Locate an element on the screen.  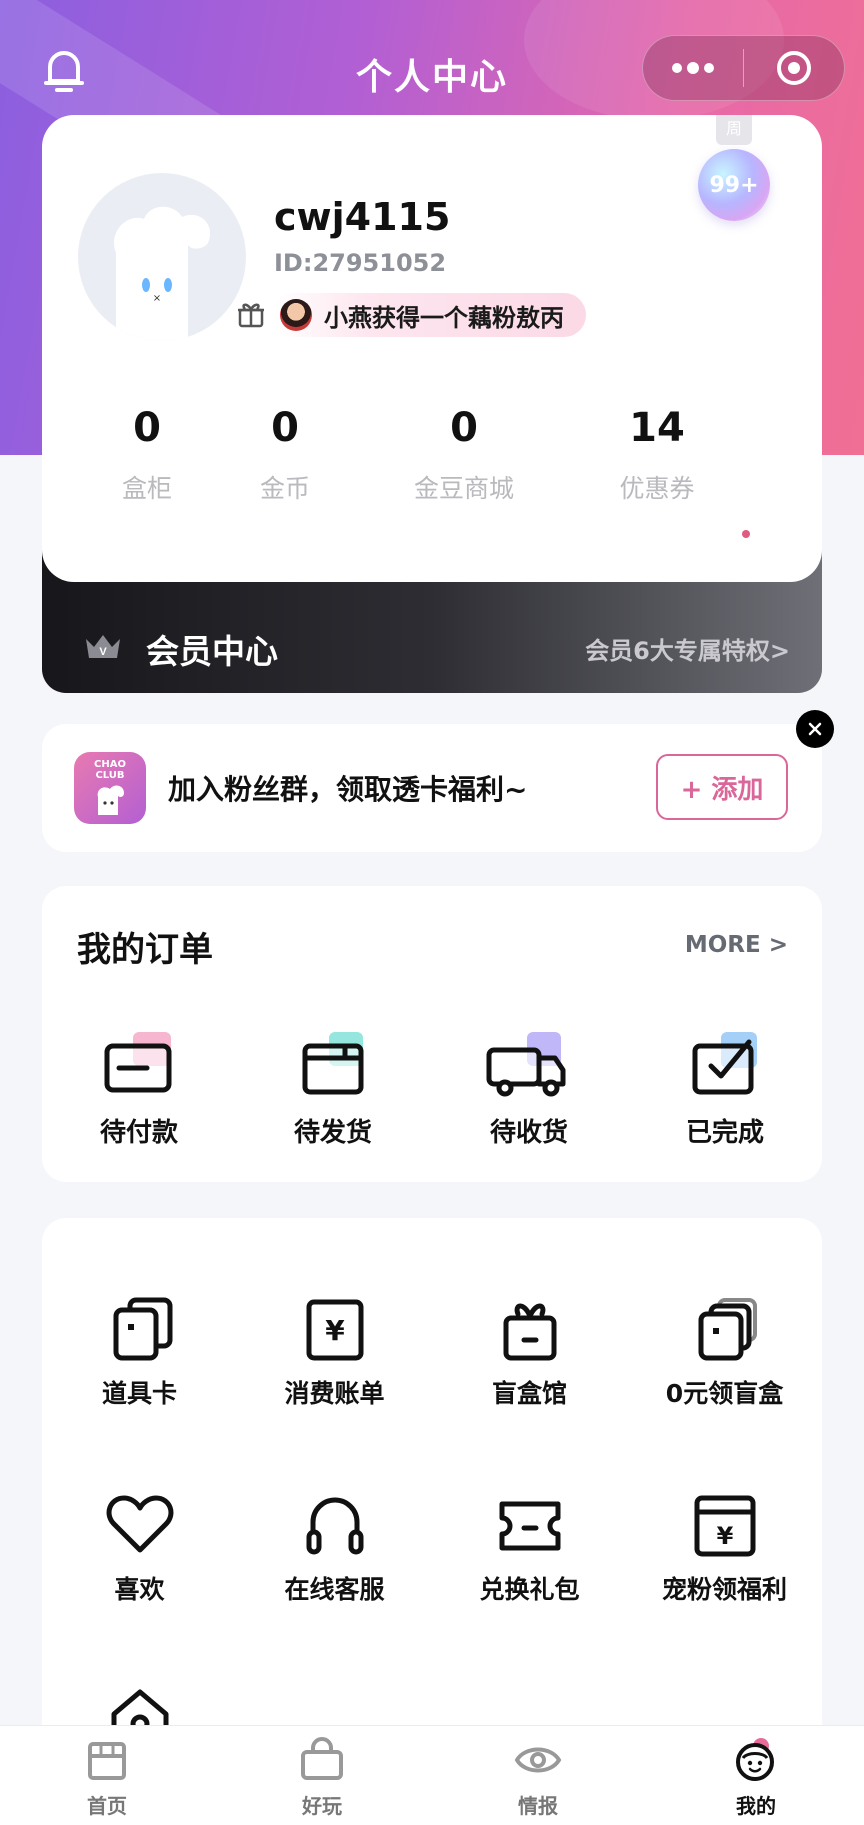
avatar: × is located at coordinates (162, 257).